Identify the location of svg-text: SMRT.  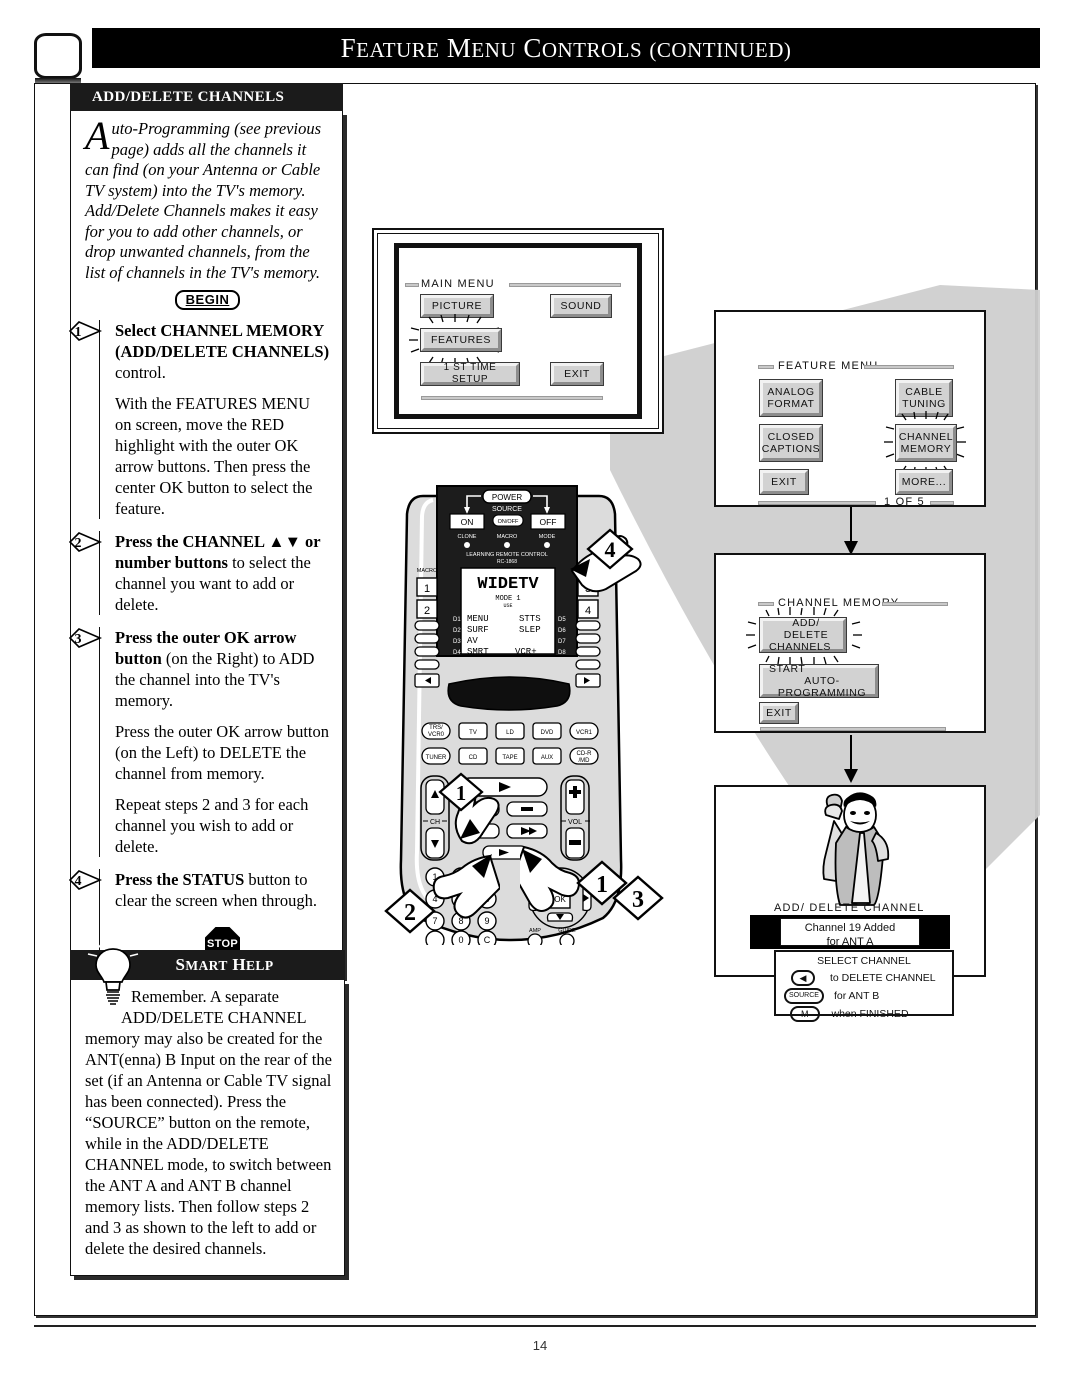
(478, 652).